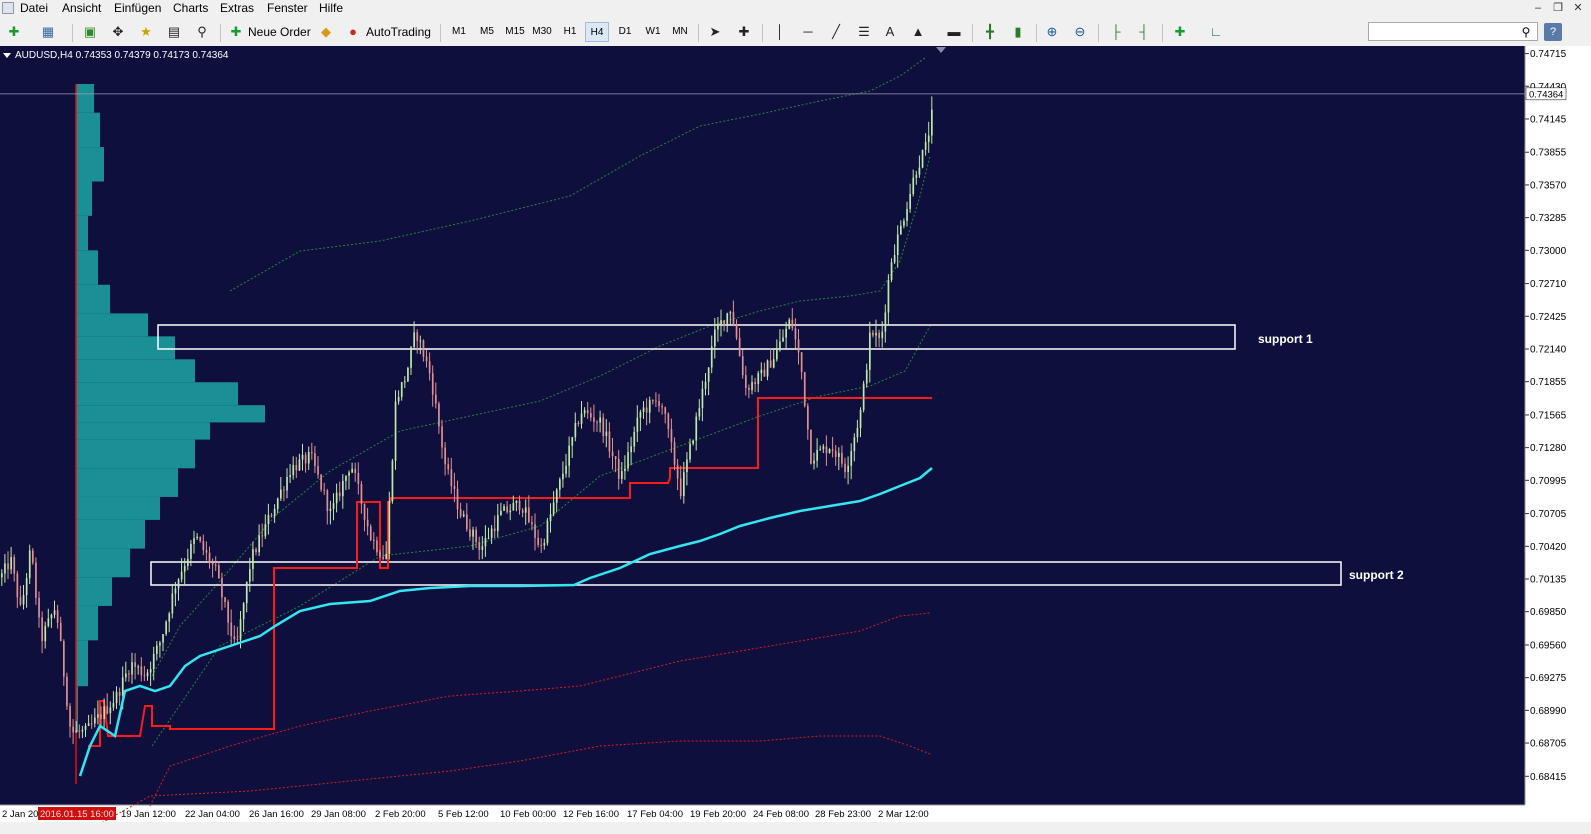 This screenshot has width=1591, height=834. I want to click on minimize-icon: –, so click(1538, 8).